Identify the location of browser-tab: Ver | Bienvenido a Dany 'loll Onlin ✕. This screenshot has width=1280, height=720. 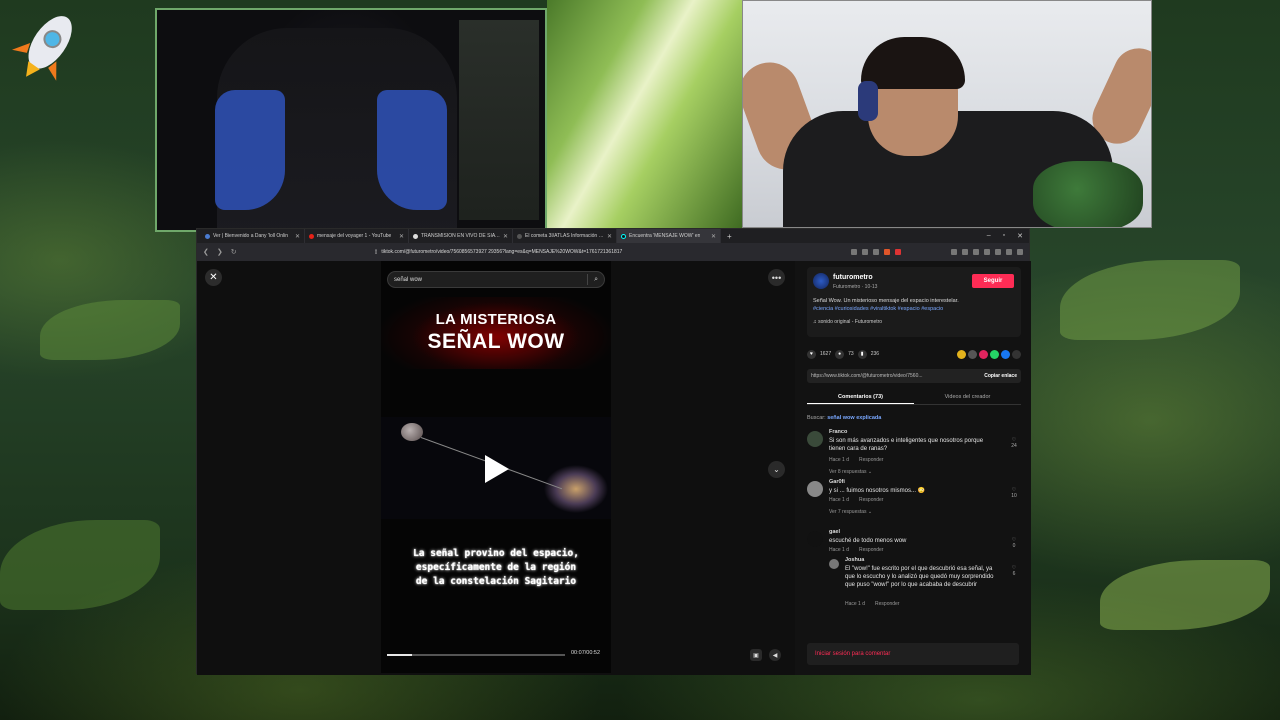
(253, 236).